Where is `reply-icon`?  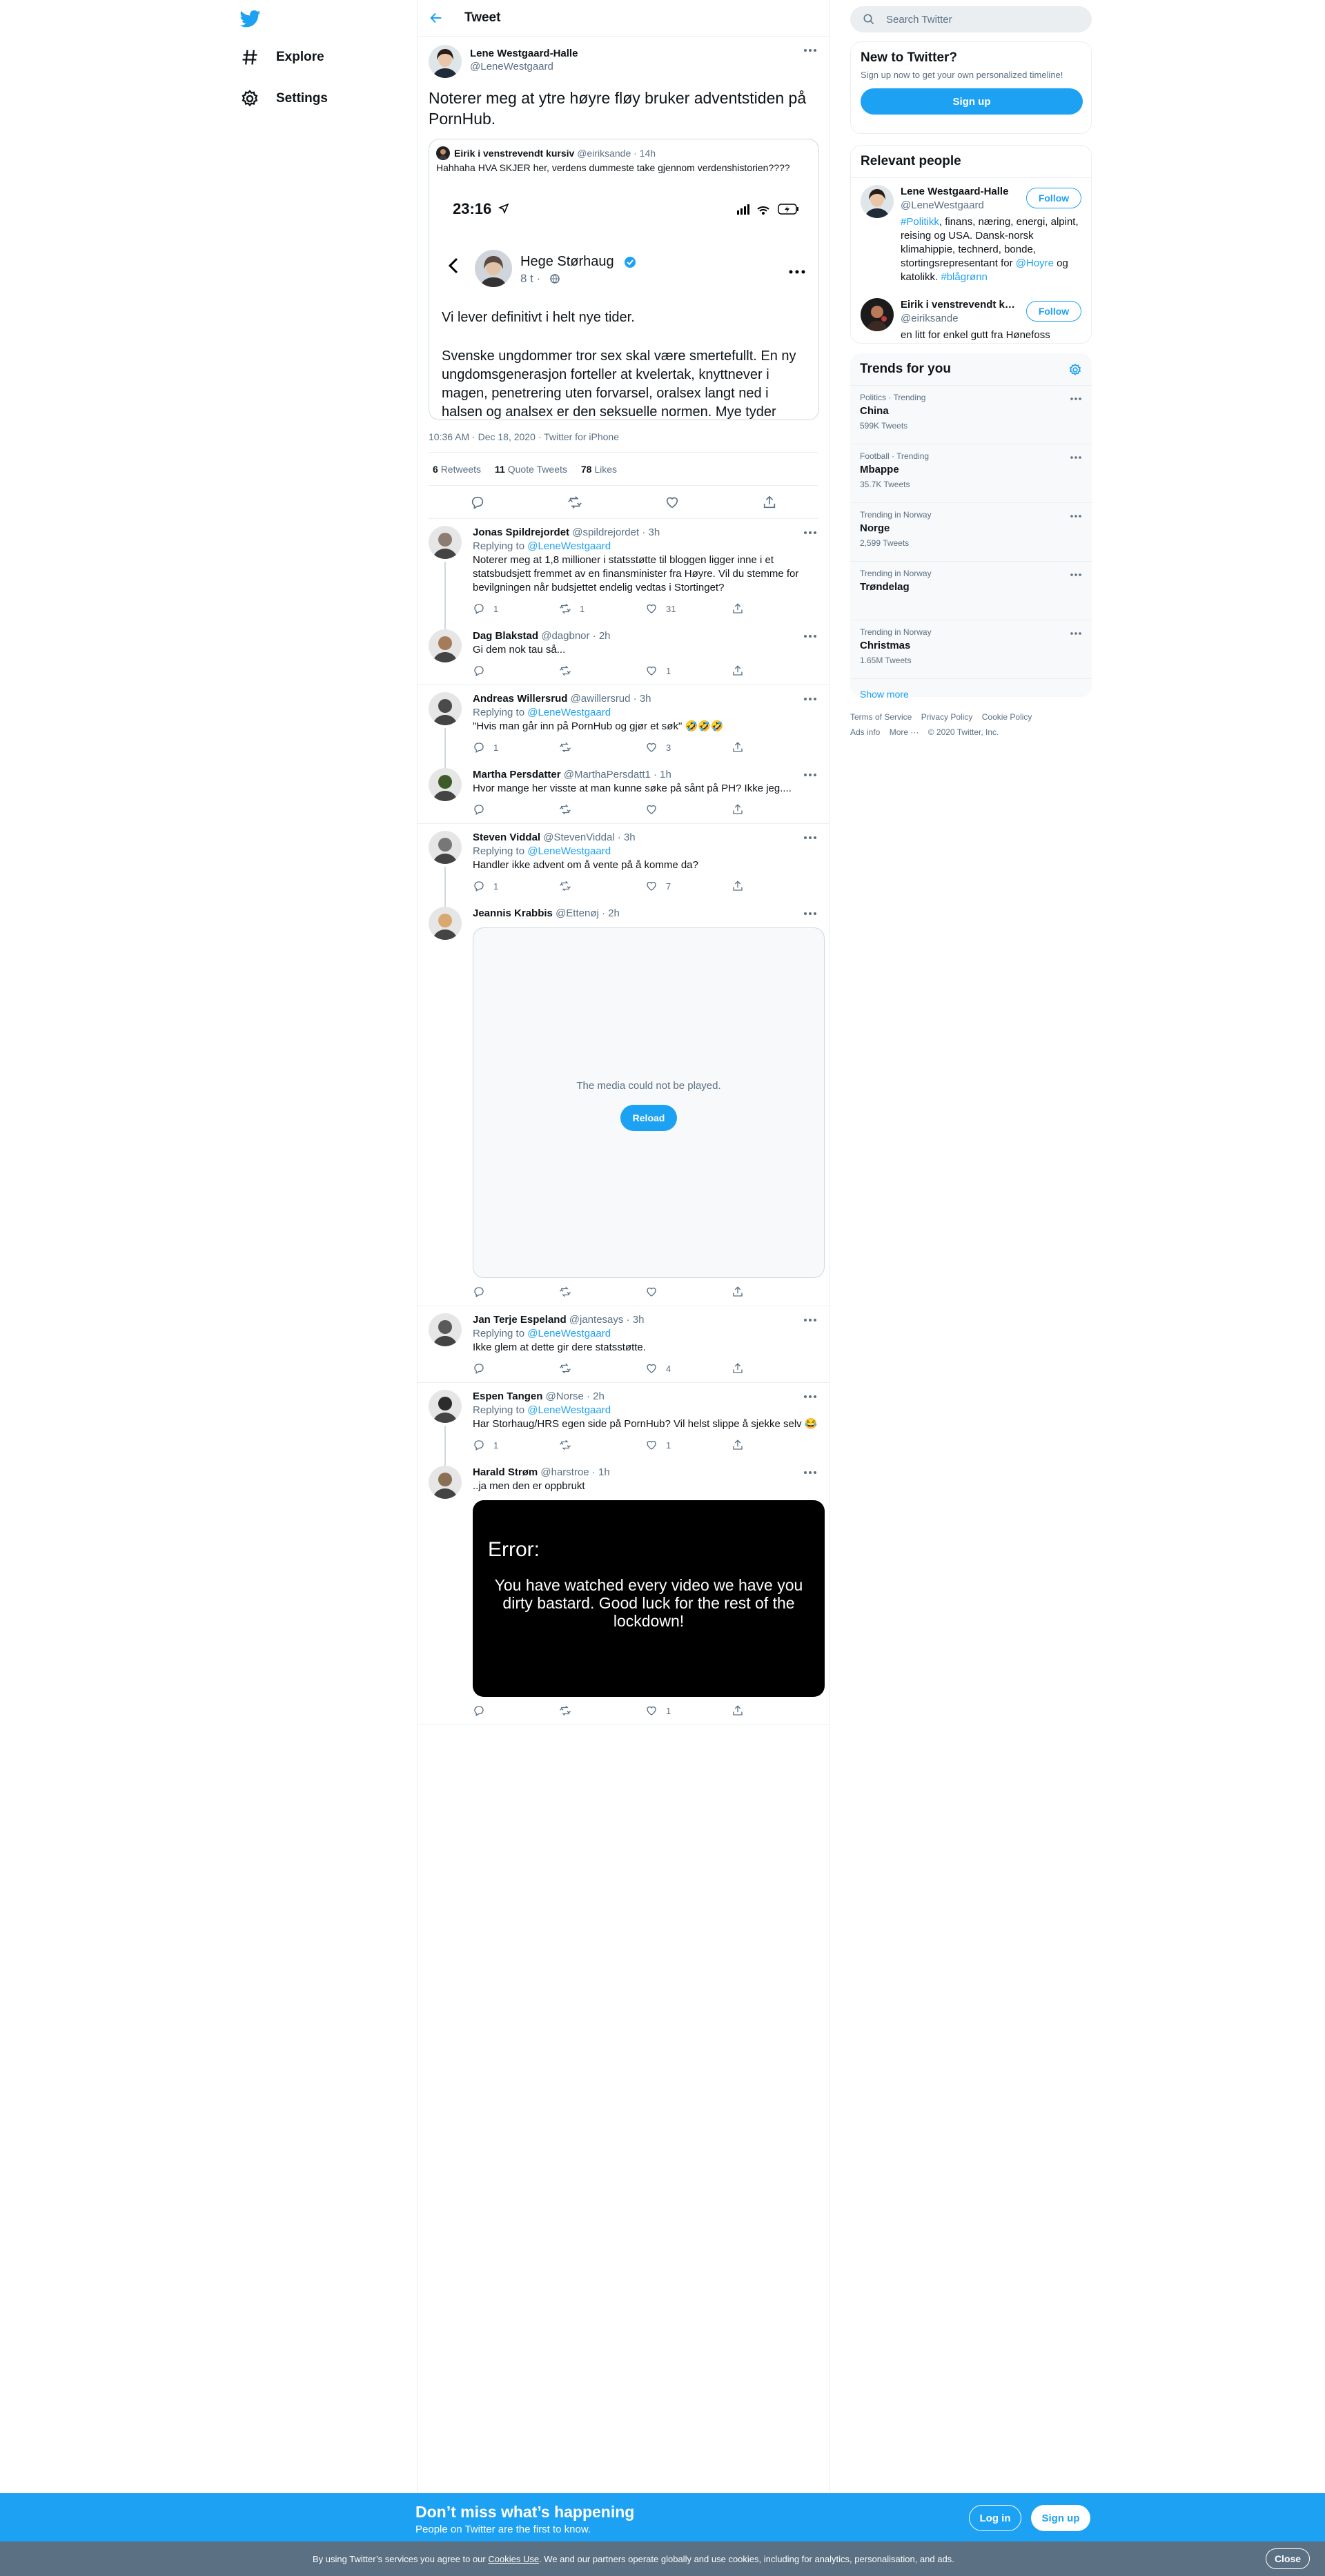 reply-icon is located at coordinates (477, 502).